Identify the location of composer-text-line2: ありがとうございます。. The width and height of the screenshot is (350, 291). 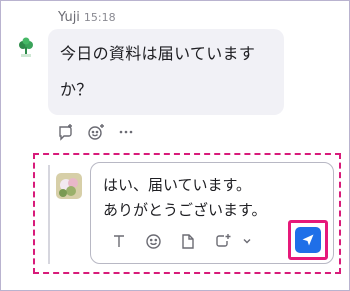
(185, 209).